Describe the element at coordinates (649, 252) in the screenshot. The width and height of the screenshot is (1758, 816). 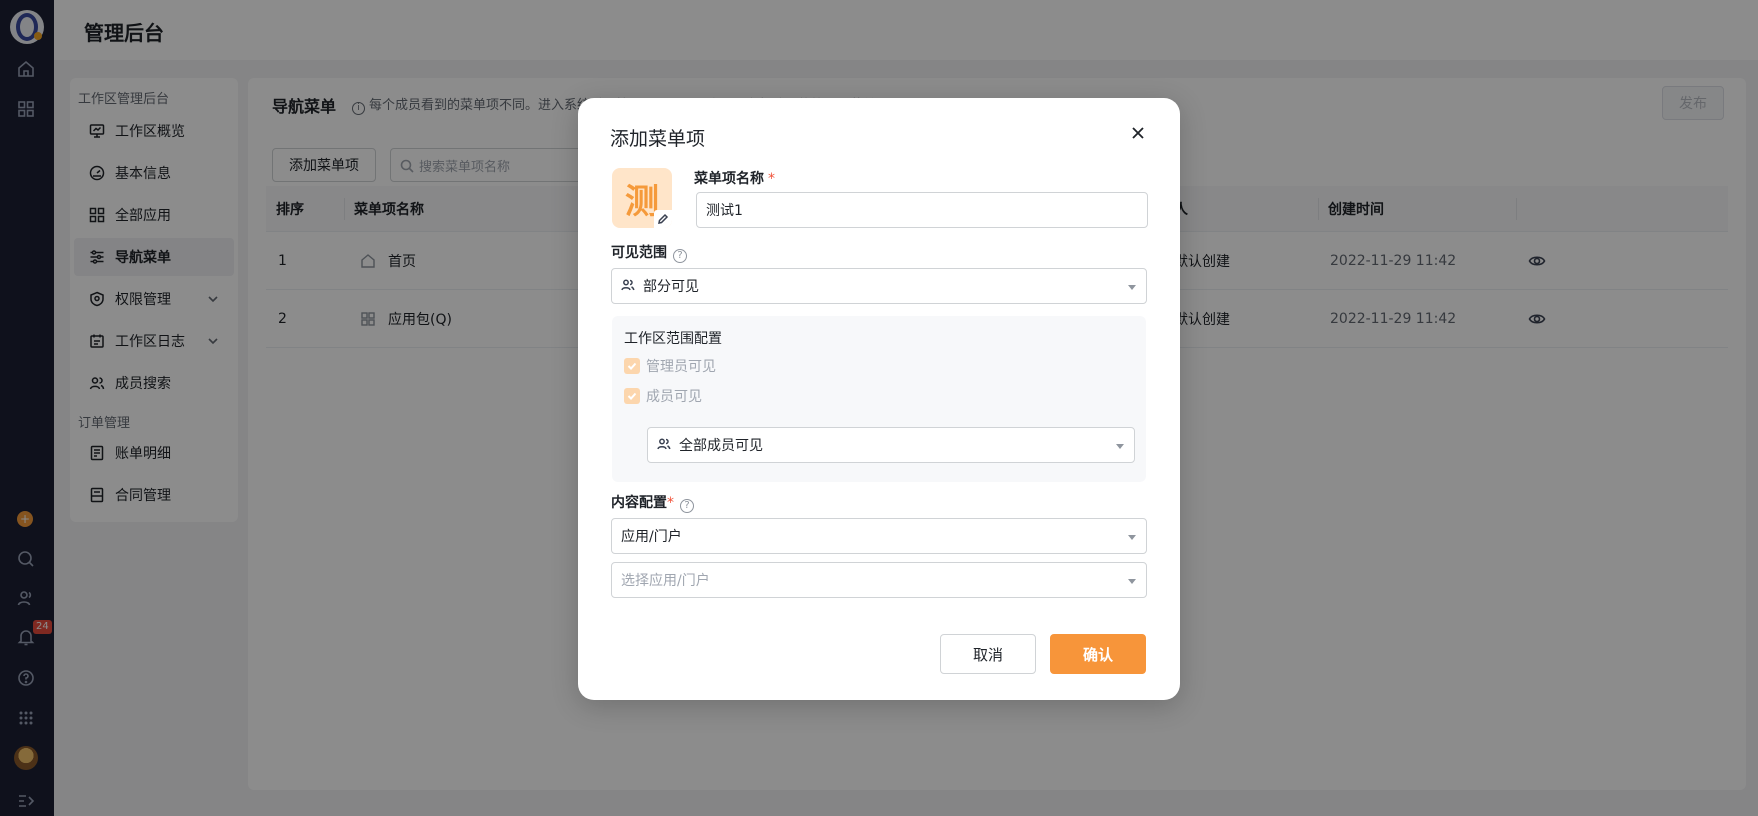
I see `visibility-label: 可见范围?` at that location.